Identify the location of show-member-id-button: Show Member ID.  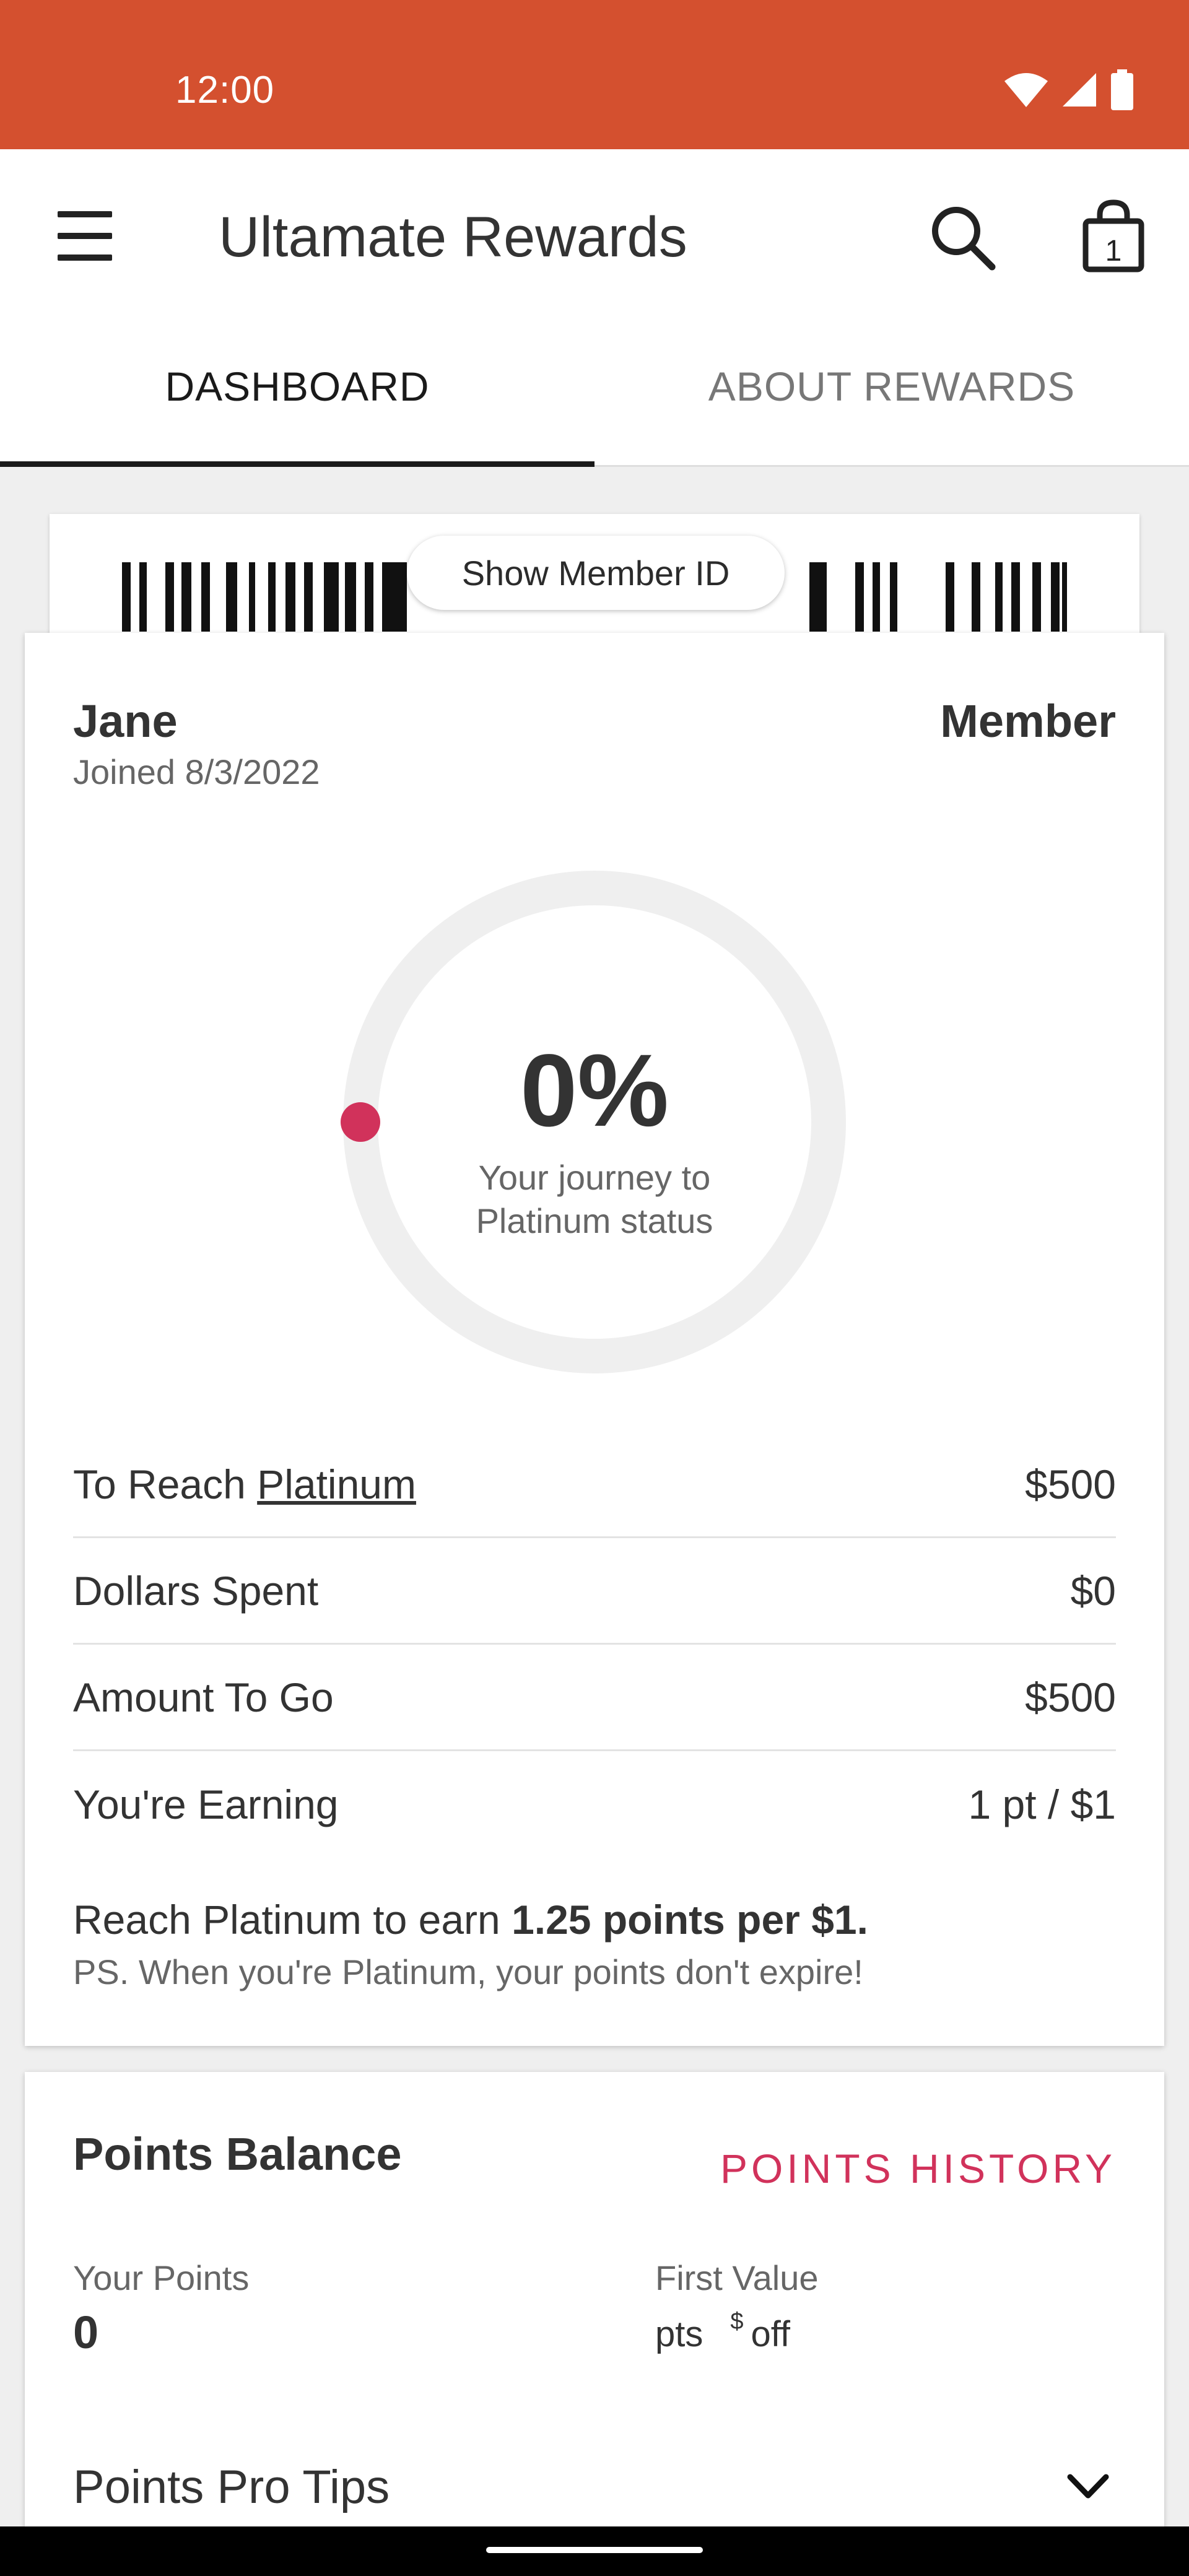
(596, 573).